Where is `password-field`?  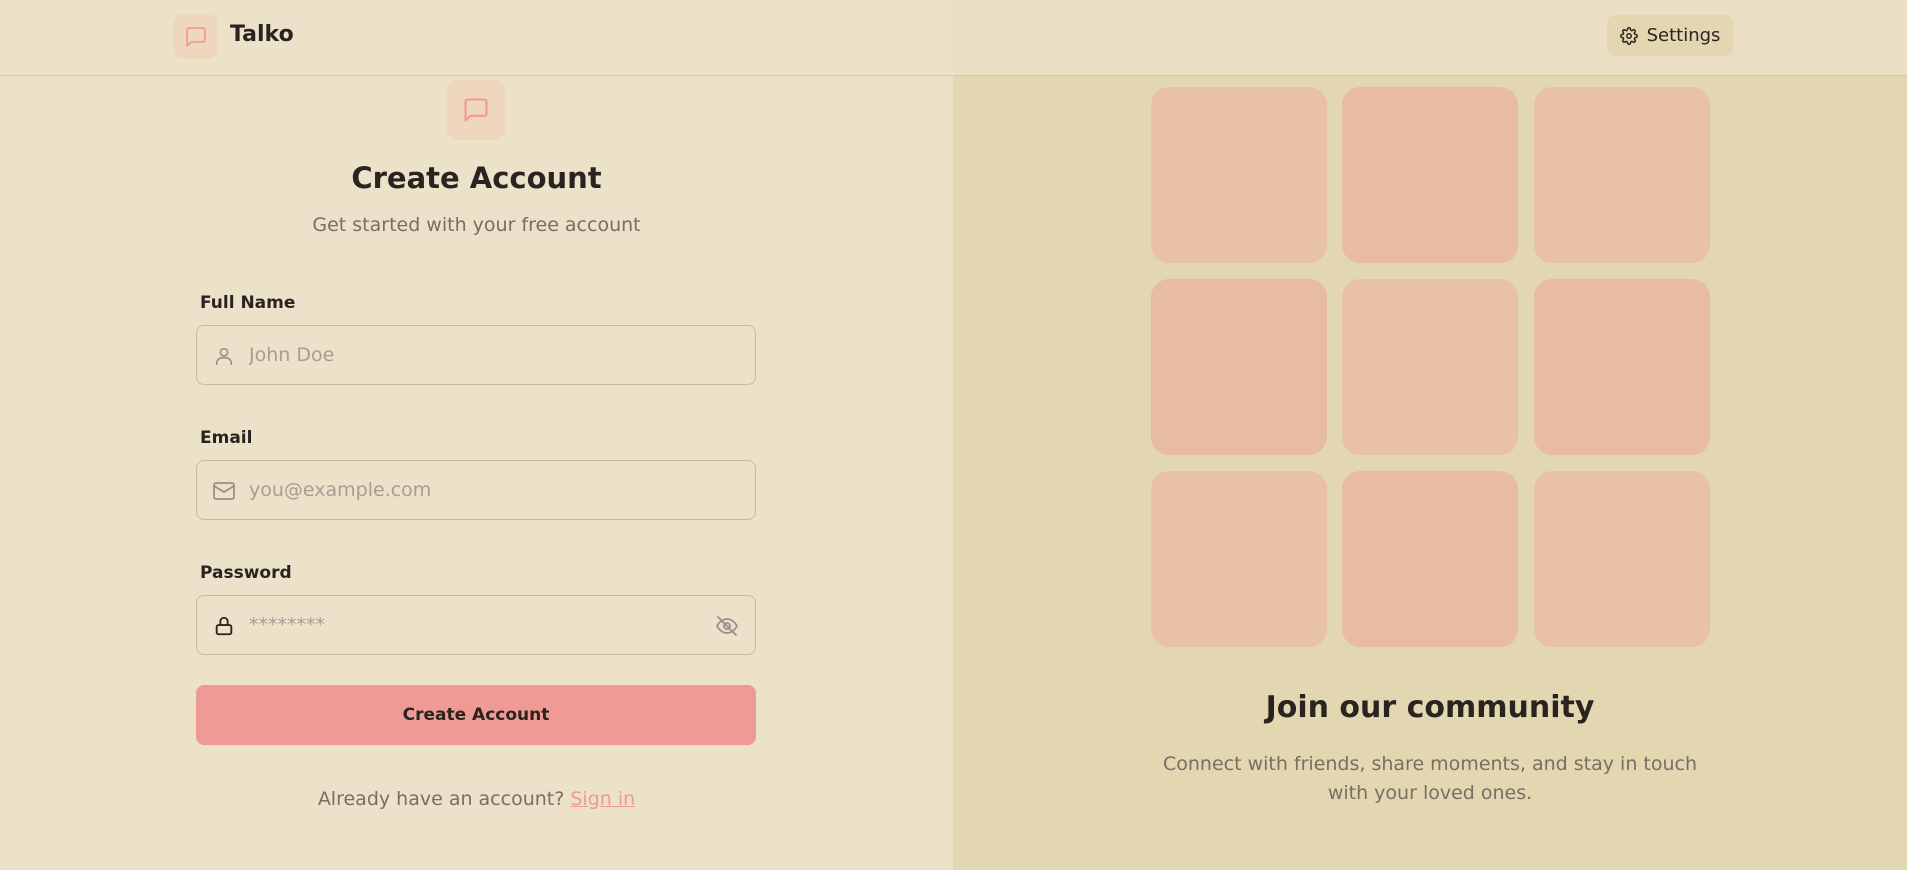
password-field is located at coordinates (476, 625).